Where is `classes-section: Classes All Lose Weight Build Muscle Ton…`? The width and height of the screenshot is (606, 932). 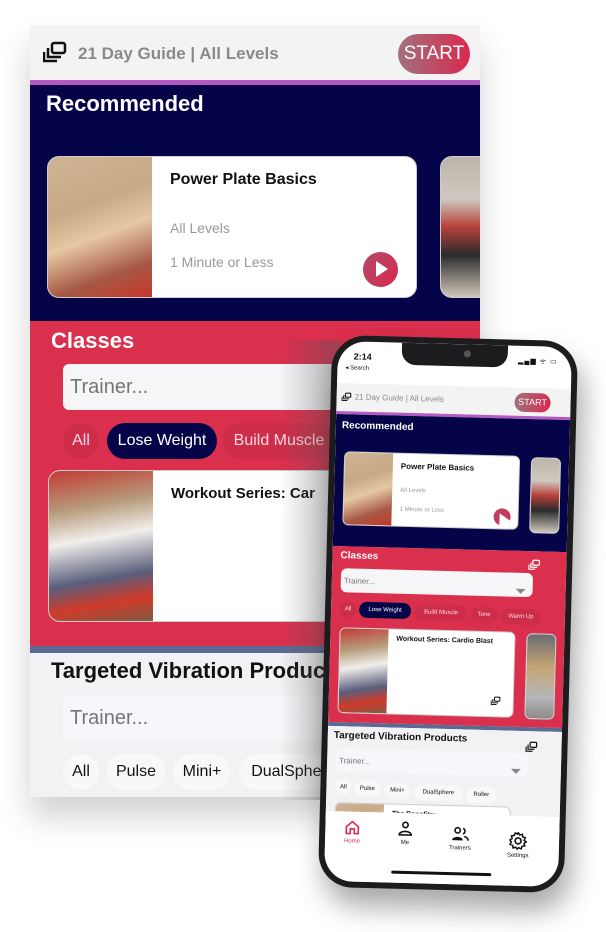 classes-section: Classes All Lose Weight Build Muscle Ton… is located at coordinates (447, 637).